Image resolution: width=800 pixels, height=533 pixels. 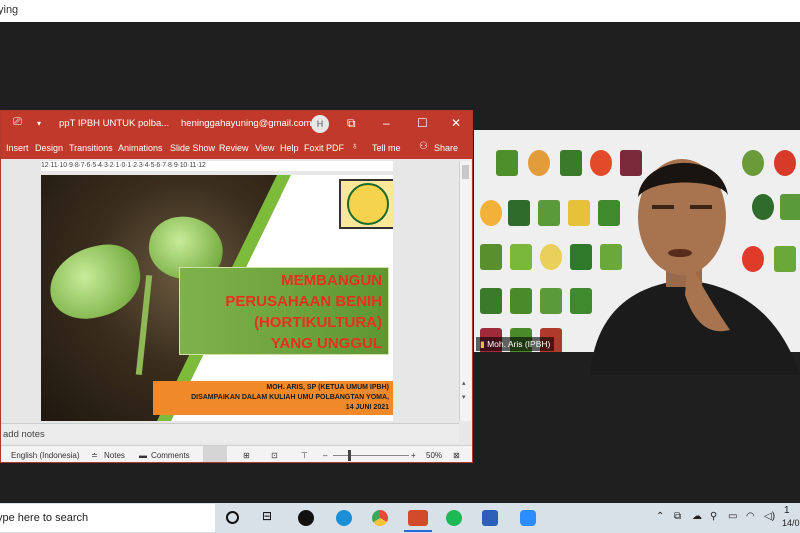 I want to click on tab-animations: Animations, so click(x=140, y=148).